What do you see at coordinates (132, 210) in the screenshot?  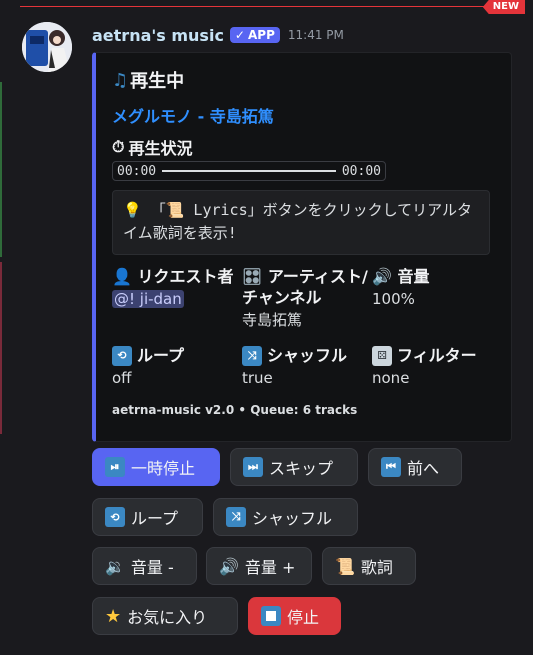 I see `lightbulb-icon: 💡` at bounding box center [132, 210].